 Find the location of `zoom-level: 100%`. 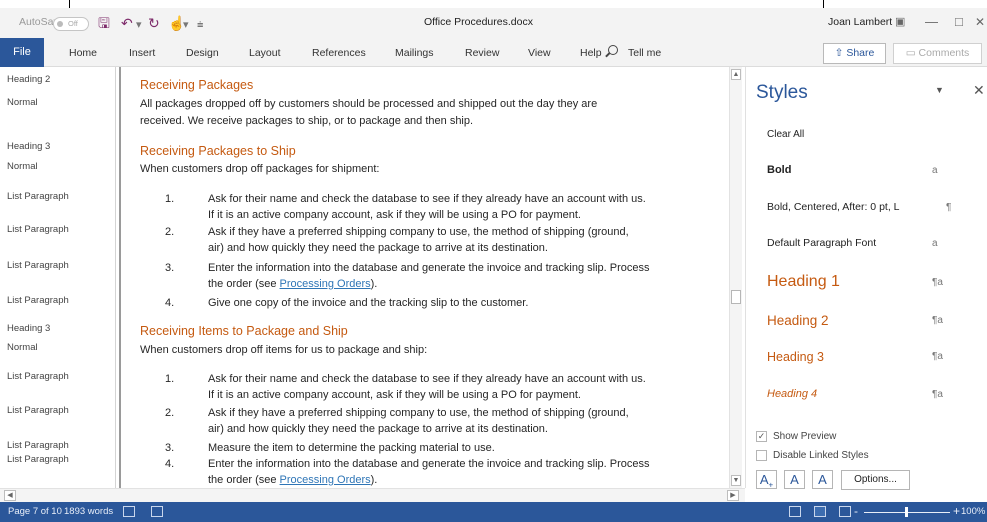

zoom-level: 100% is located at coordinates (973, 511).